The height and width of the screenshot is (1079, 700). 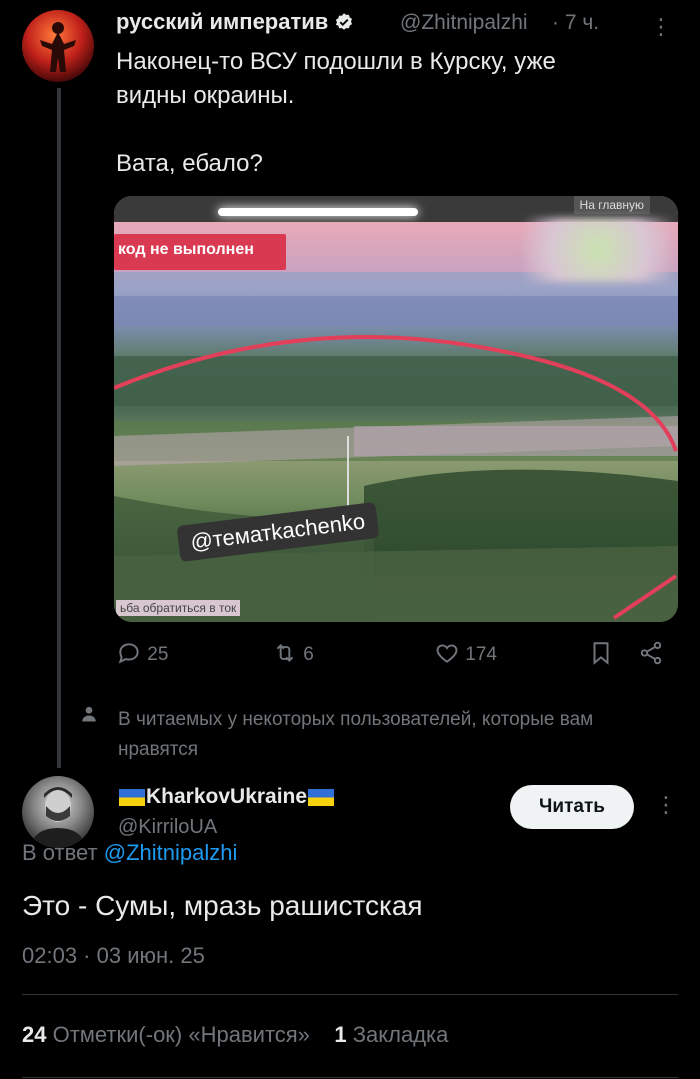 I want to click on like-button: 174, so click(x=465, y=653).